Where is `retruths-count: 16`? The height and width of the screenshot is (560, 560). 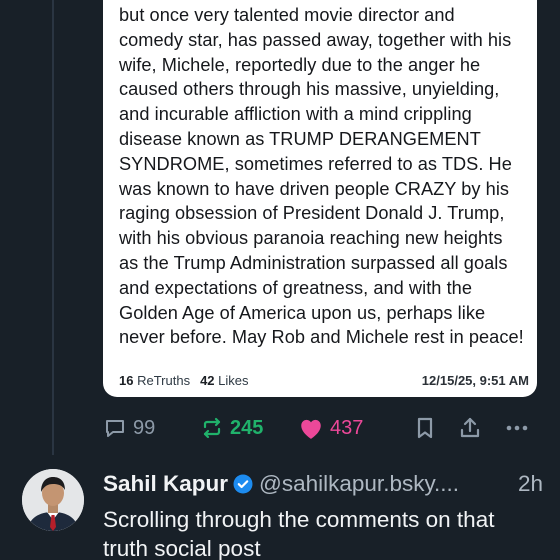 retruths-count: 16 is located at coordinates (126, 380).